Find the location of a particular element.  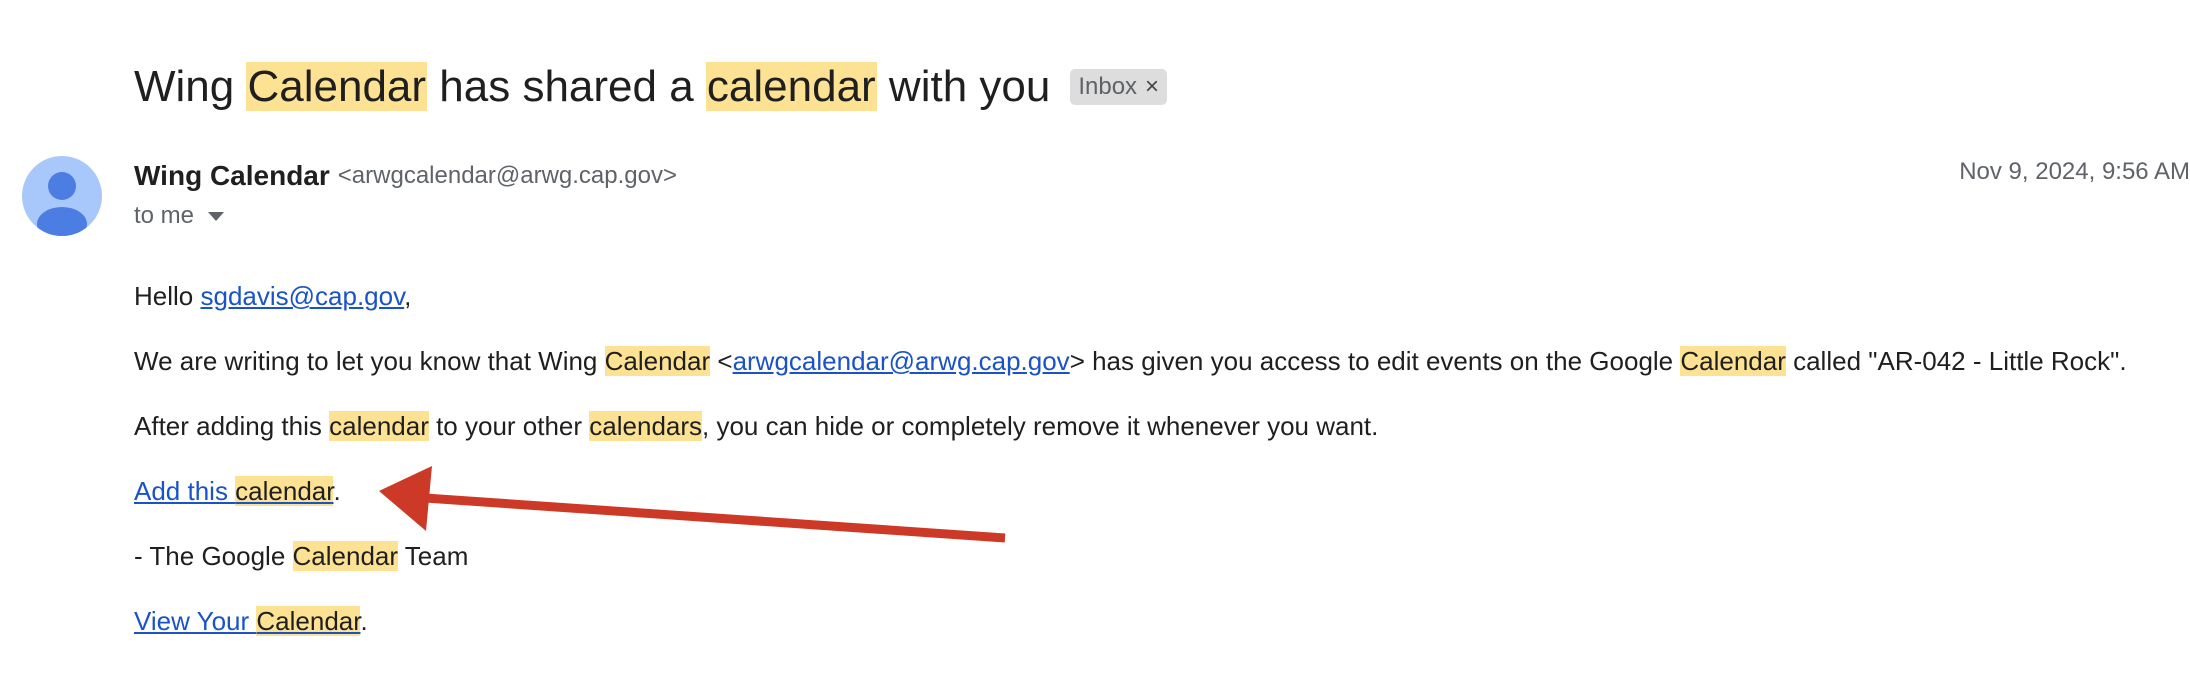

subject-text: with you is located at coordinates (963, 86).